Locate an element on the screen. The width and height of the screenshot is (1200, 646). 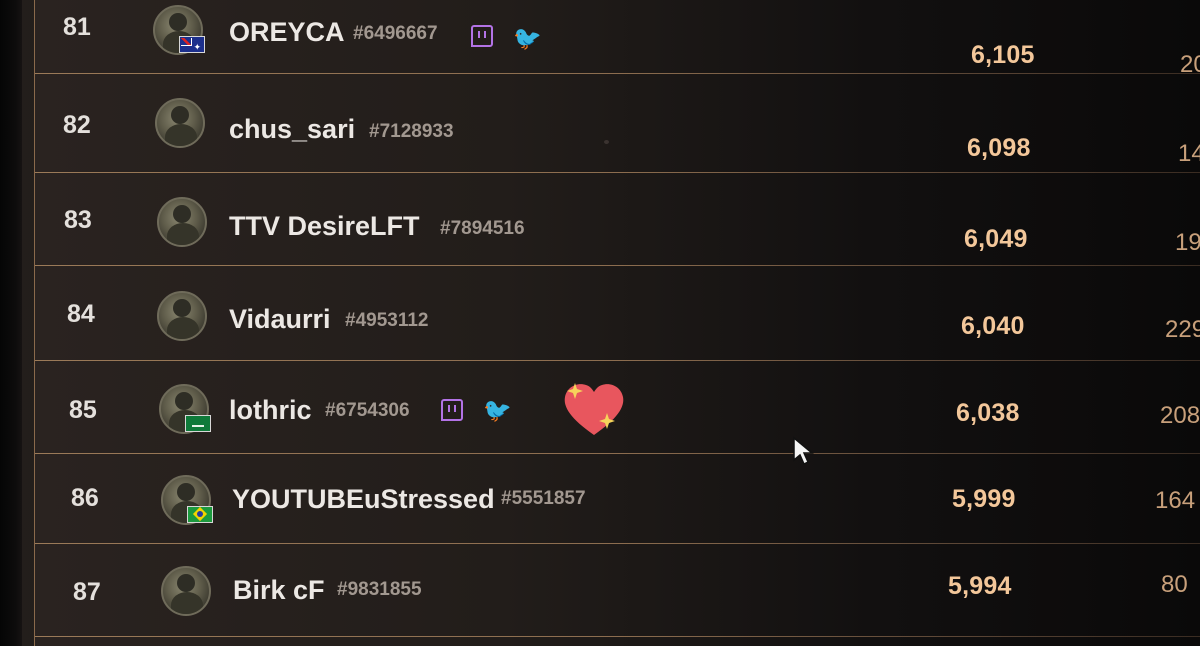
player-name: Birk cF is located at coordinates (279, 590).